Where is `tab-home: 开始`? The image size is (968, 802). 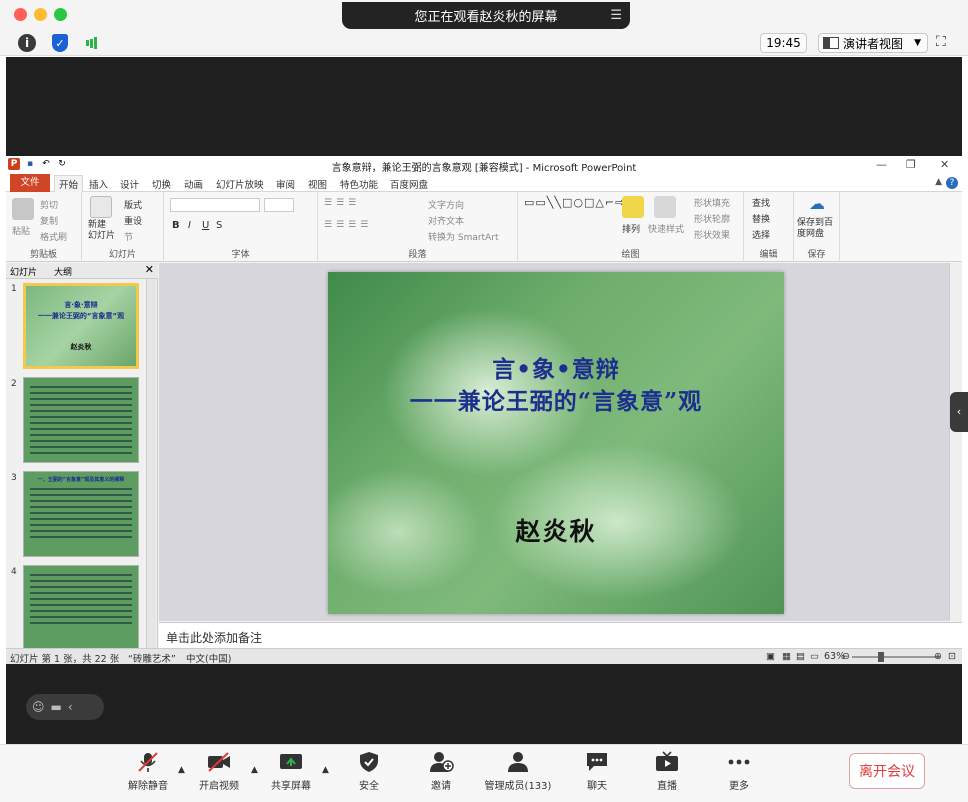 tab-home: 开始 is located at coordinates (69, 183).